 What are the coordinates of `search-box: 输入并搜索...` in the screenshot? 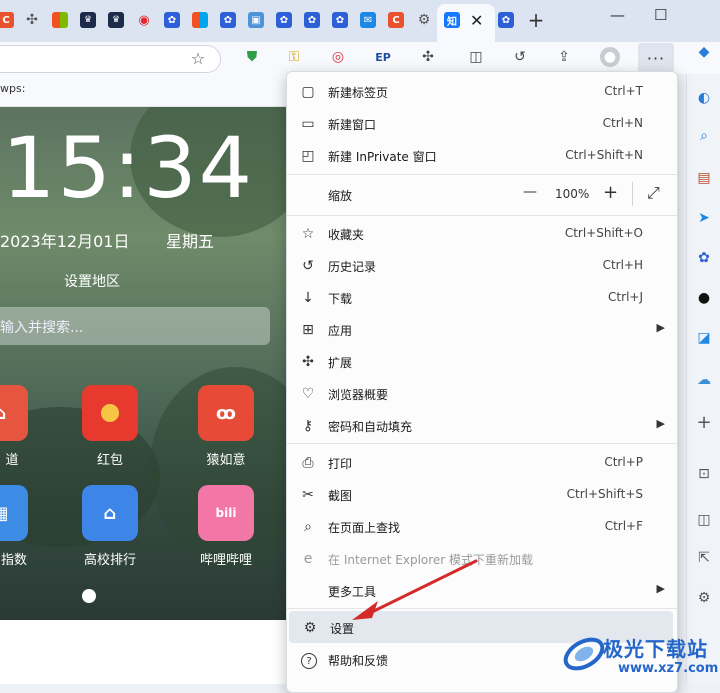 It's located at (135, 326).